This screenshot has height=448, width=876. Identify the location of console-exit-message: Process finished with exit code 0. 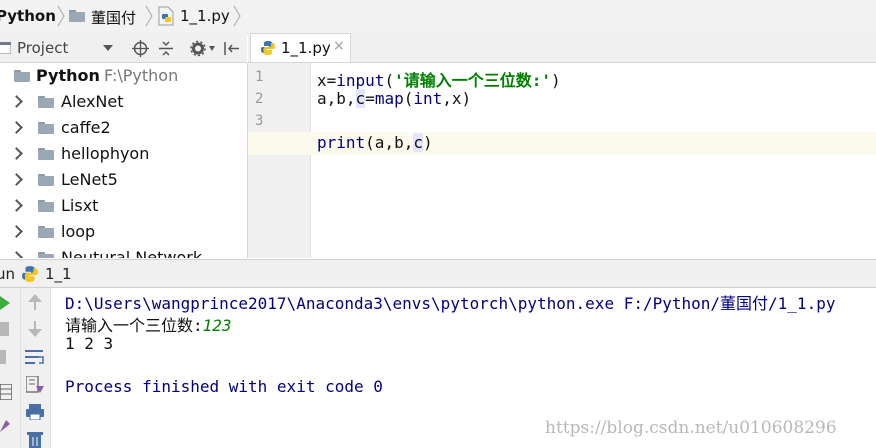
(224, 386).